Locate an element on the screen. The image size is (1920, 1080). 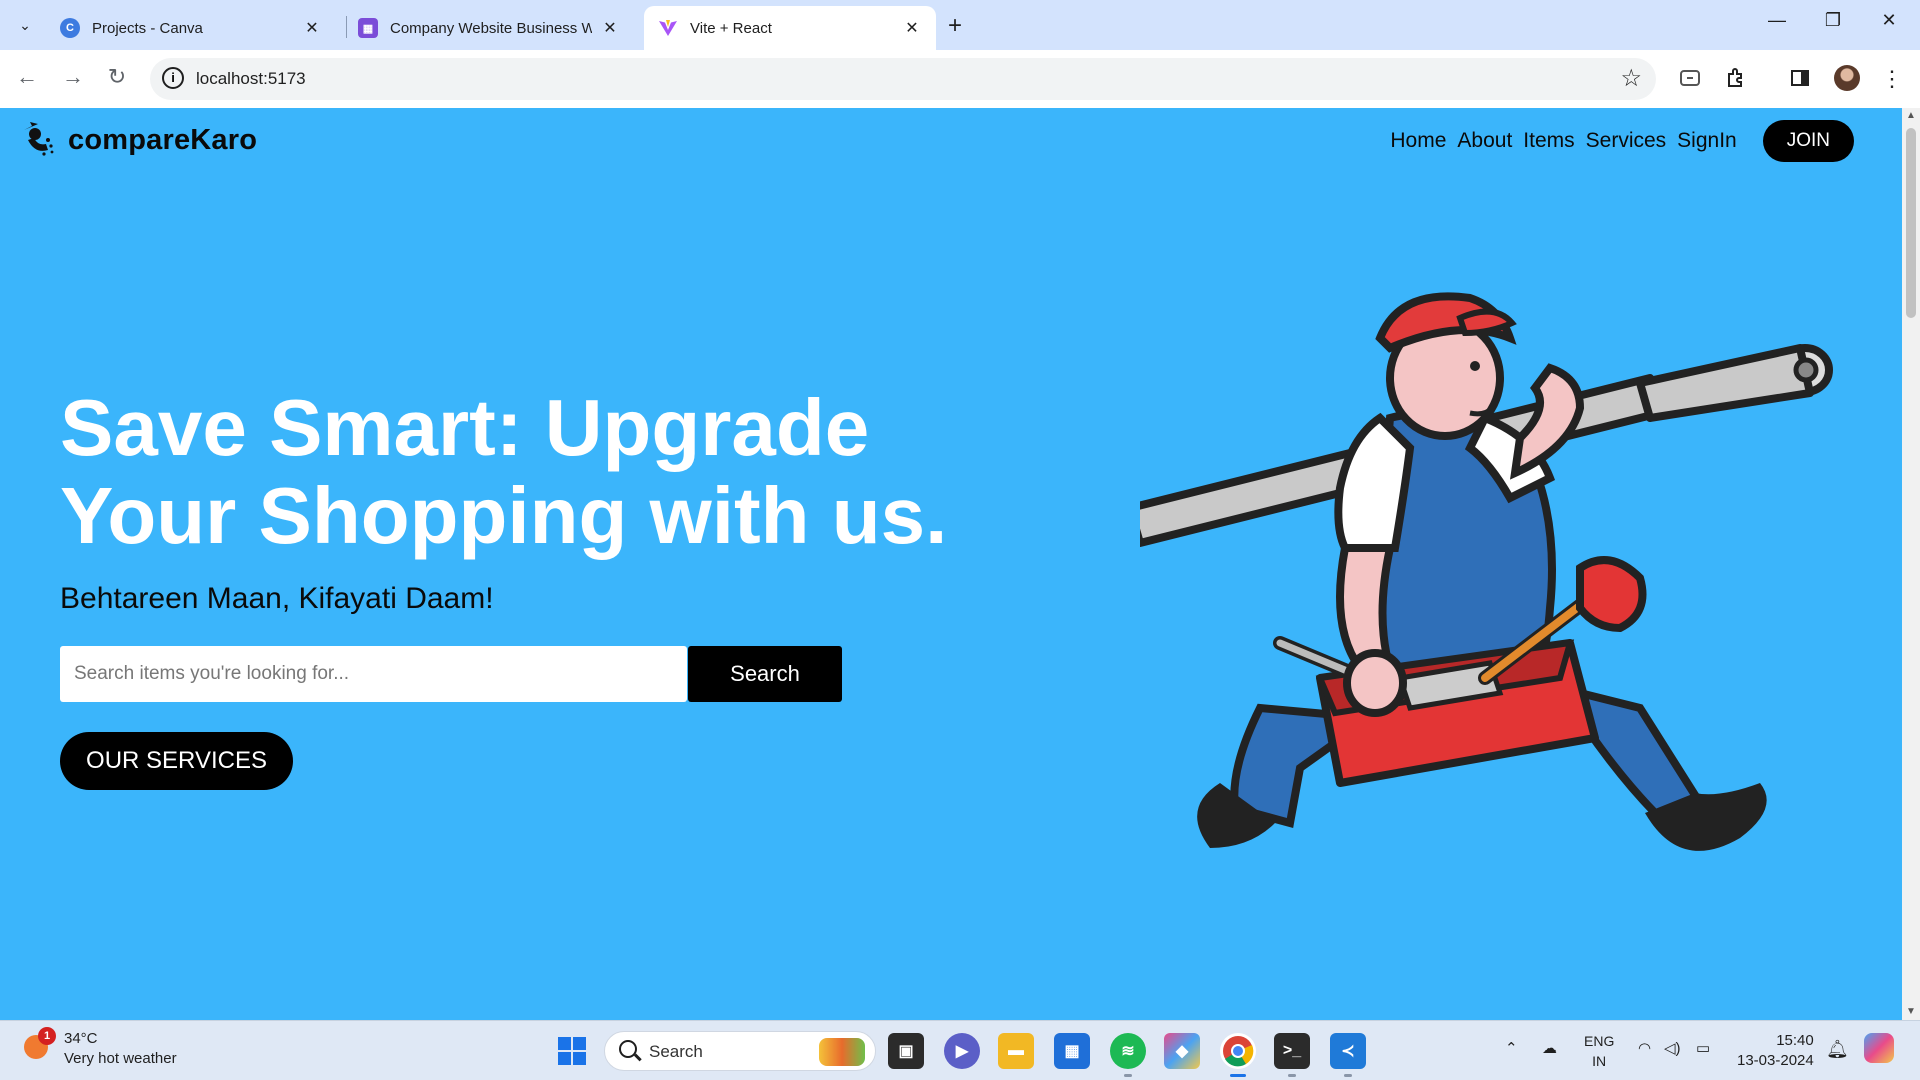
new-tab-plus-icon: + is located at coordinates (955, 26).